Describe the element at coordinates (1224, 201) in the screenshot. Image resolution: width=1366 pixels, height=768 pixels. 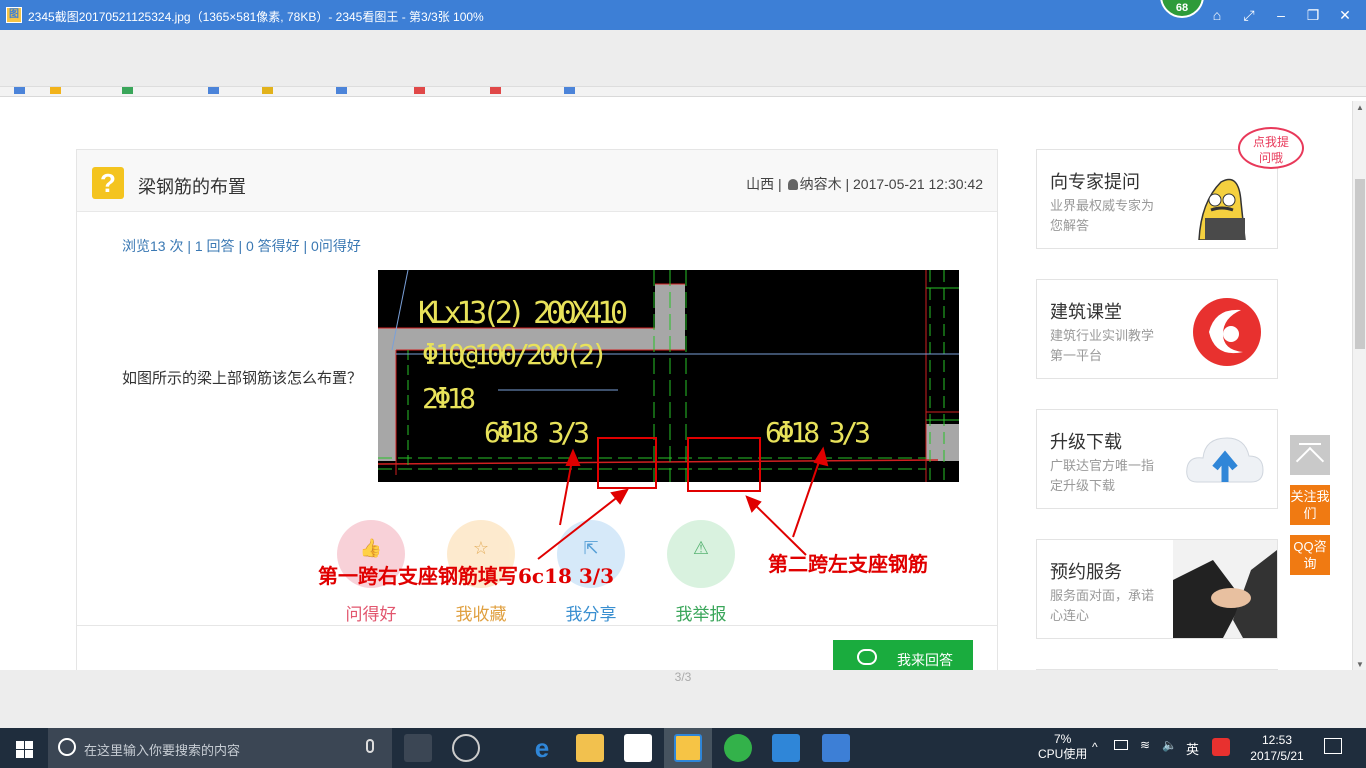
I see `expert-mascot-icon` at that location.